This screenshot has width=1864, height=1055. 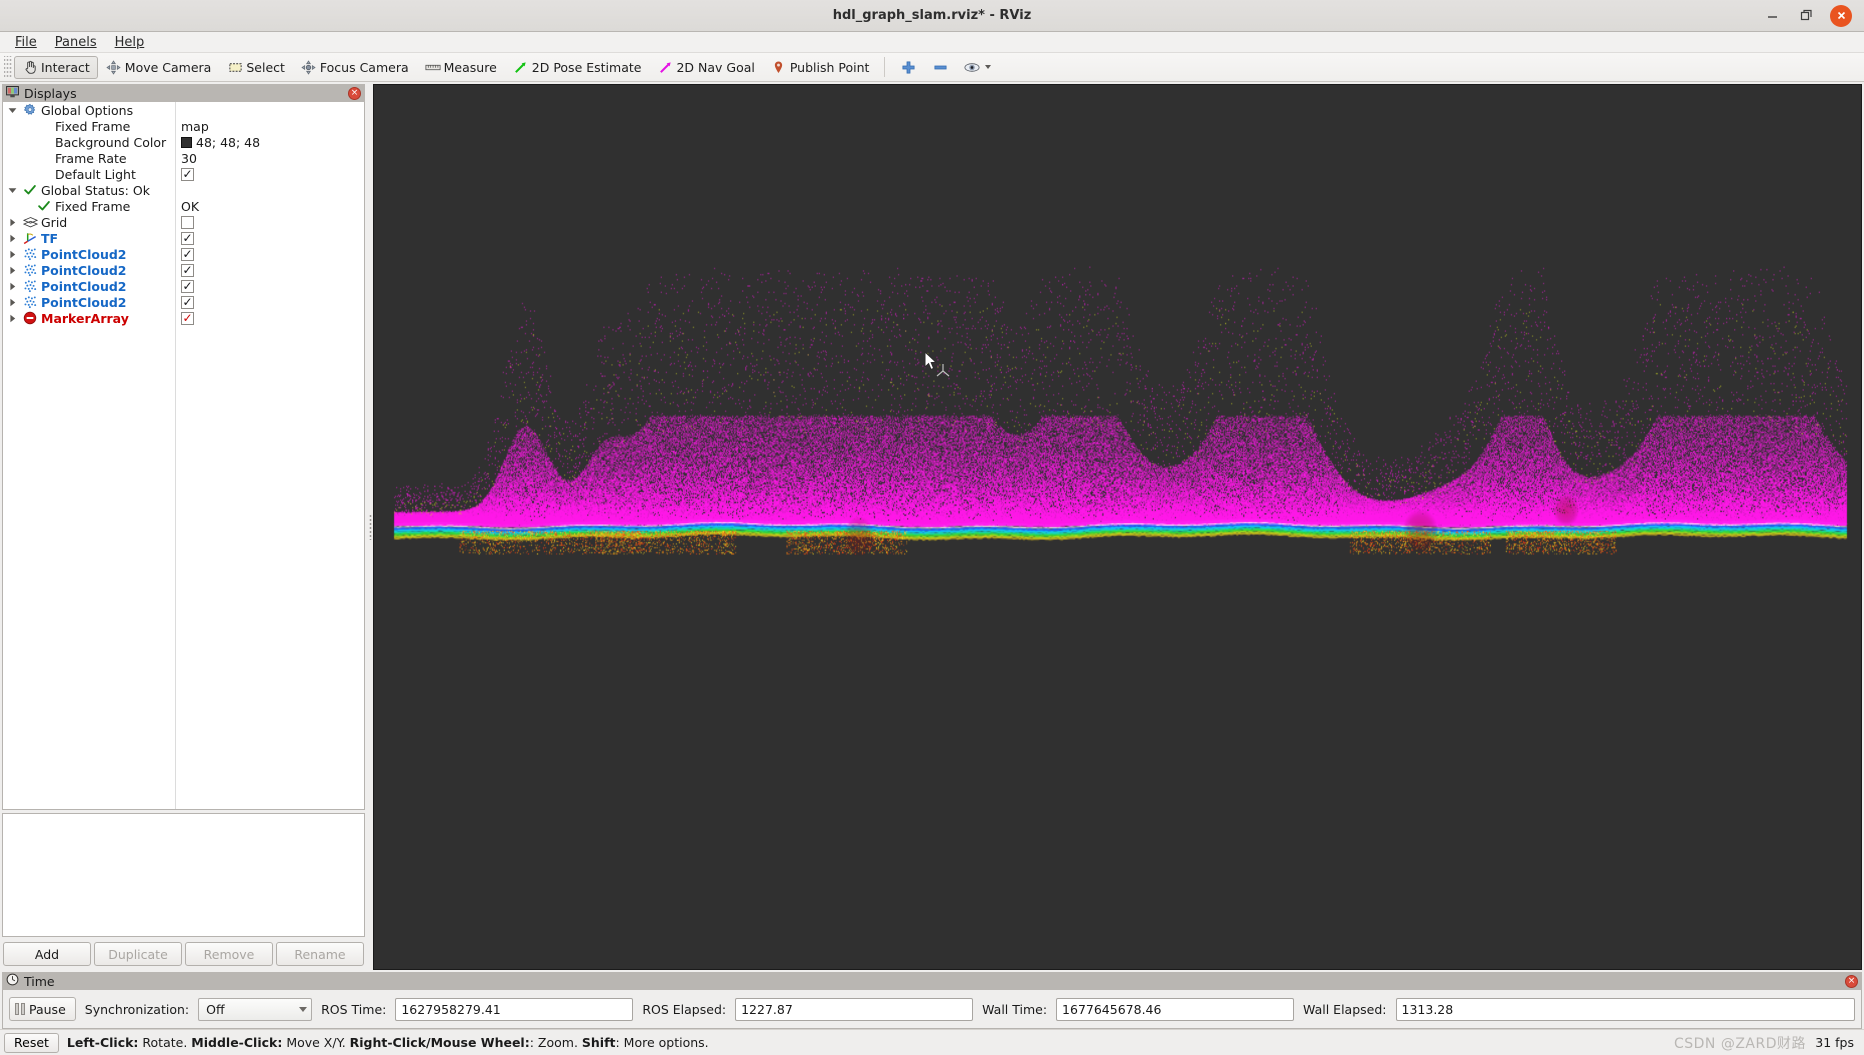 What do you see at coordinates (269, 158) in the screenshot?
I see `display-tree-row-value: 30` at bounding box center [269, 158].